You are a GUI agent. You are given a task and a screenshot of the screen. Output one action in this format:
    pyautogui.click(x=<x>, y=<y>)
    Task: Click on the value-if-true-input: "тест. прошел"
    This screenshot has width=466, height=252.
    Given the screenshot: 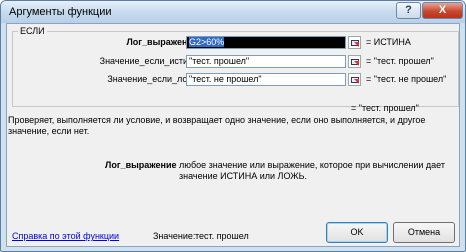 What is the action you would take?
    pyautogui.click(x=266, y=61)
    